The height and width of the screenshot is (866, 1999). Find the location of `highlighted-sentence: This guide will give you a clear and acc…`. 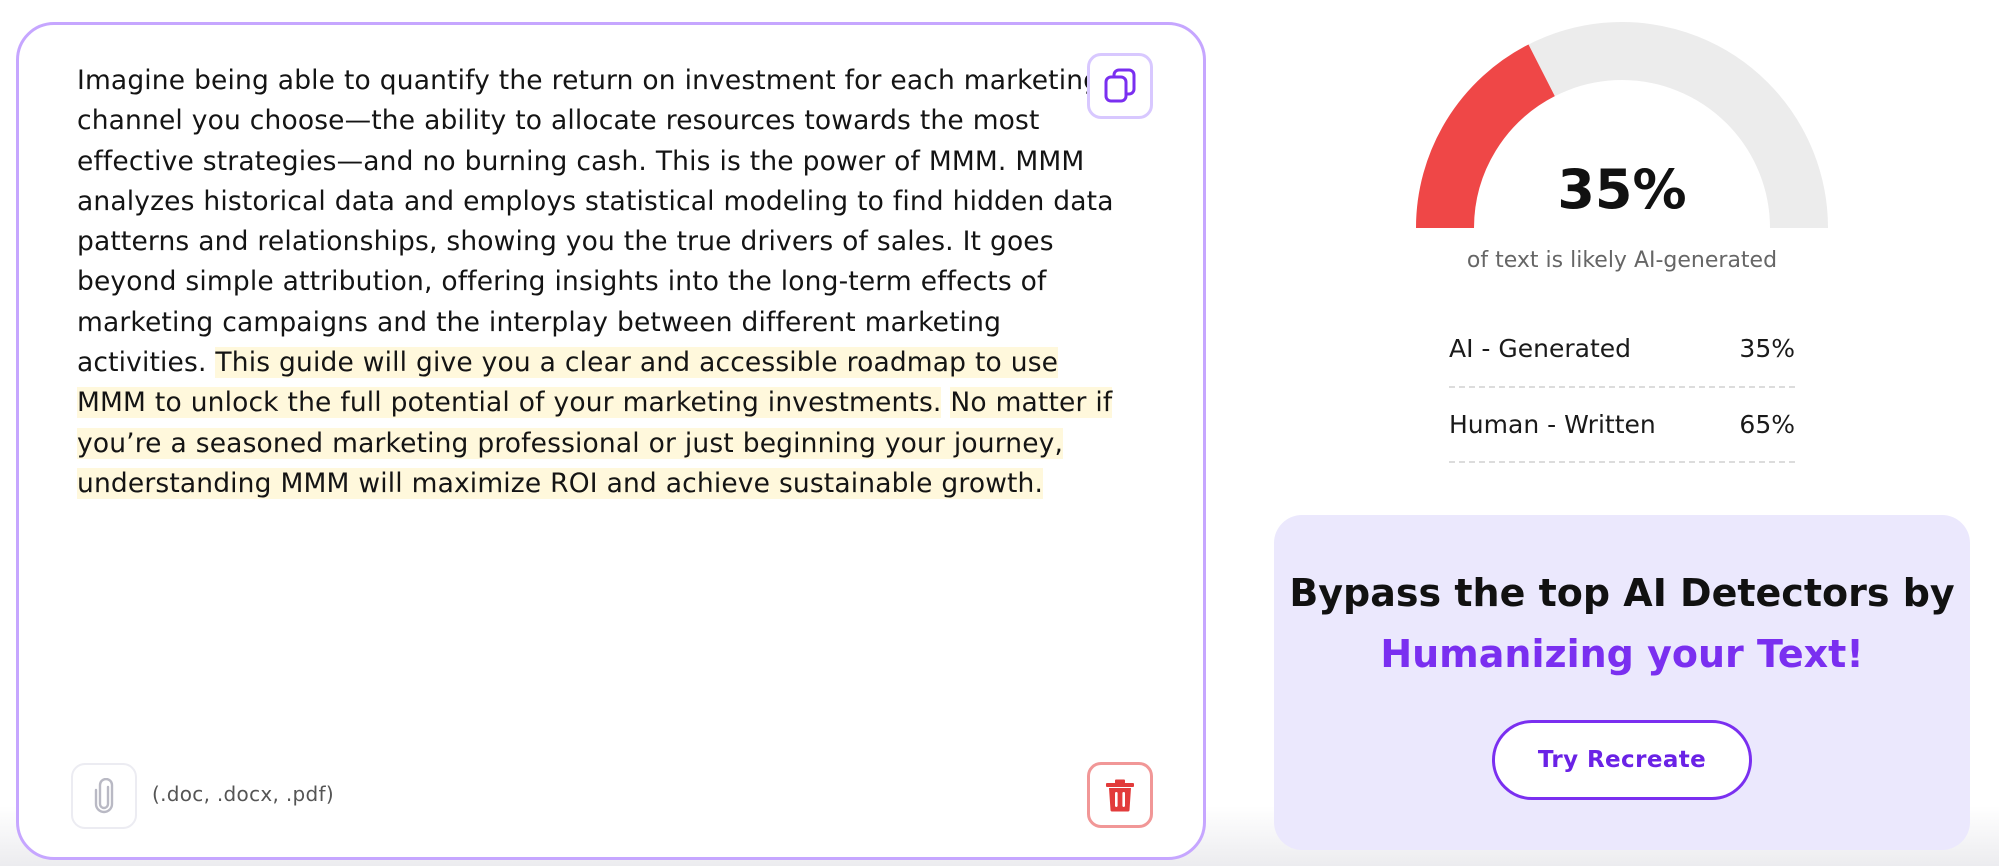

highlighted-sentence: This guide will give you a clear and acc… is located at coordinates (568, 383).